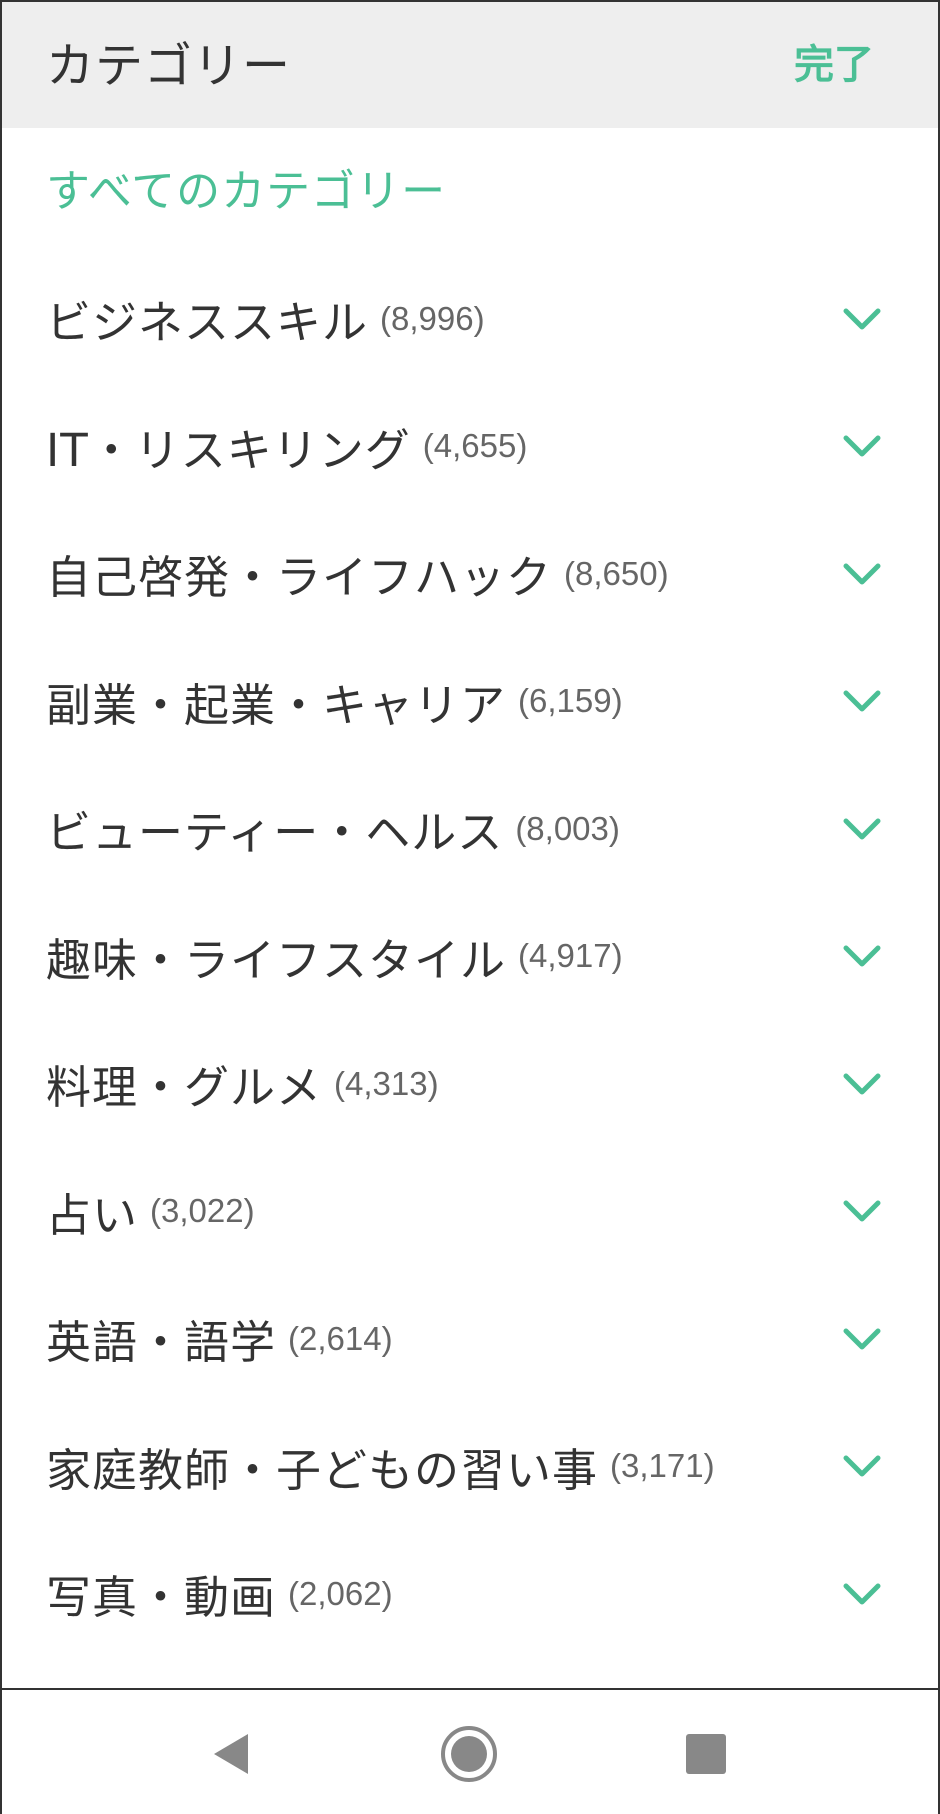  Describe the element at coordinates (207, 323) in the screenshot. I see `category-name: ビジネススキル` at that location.